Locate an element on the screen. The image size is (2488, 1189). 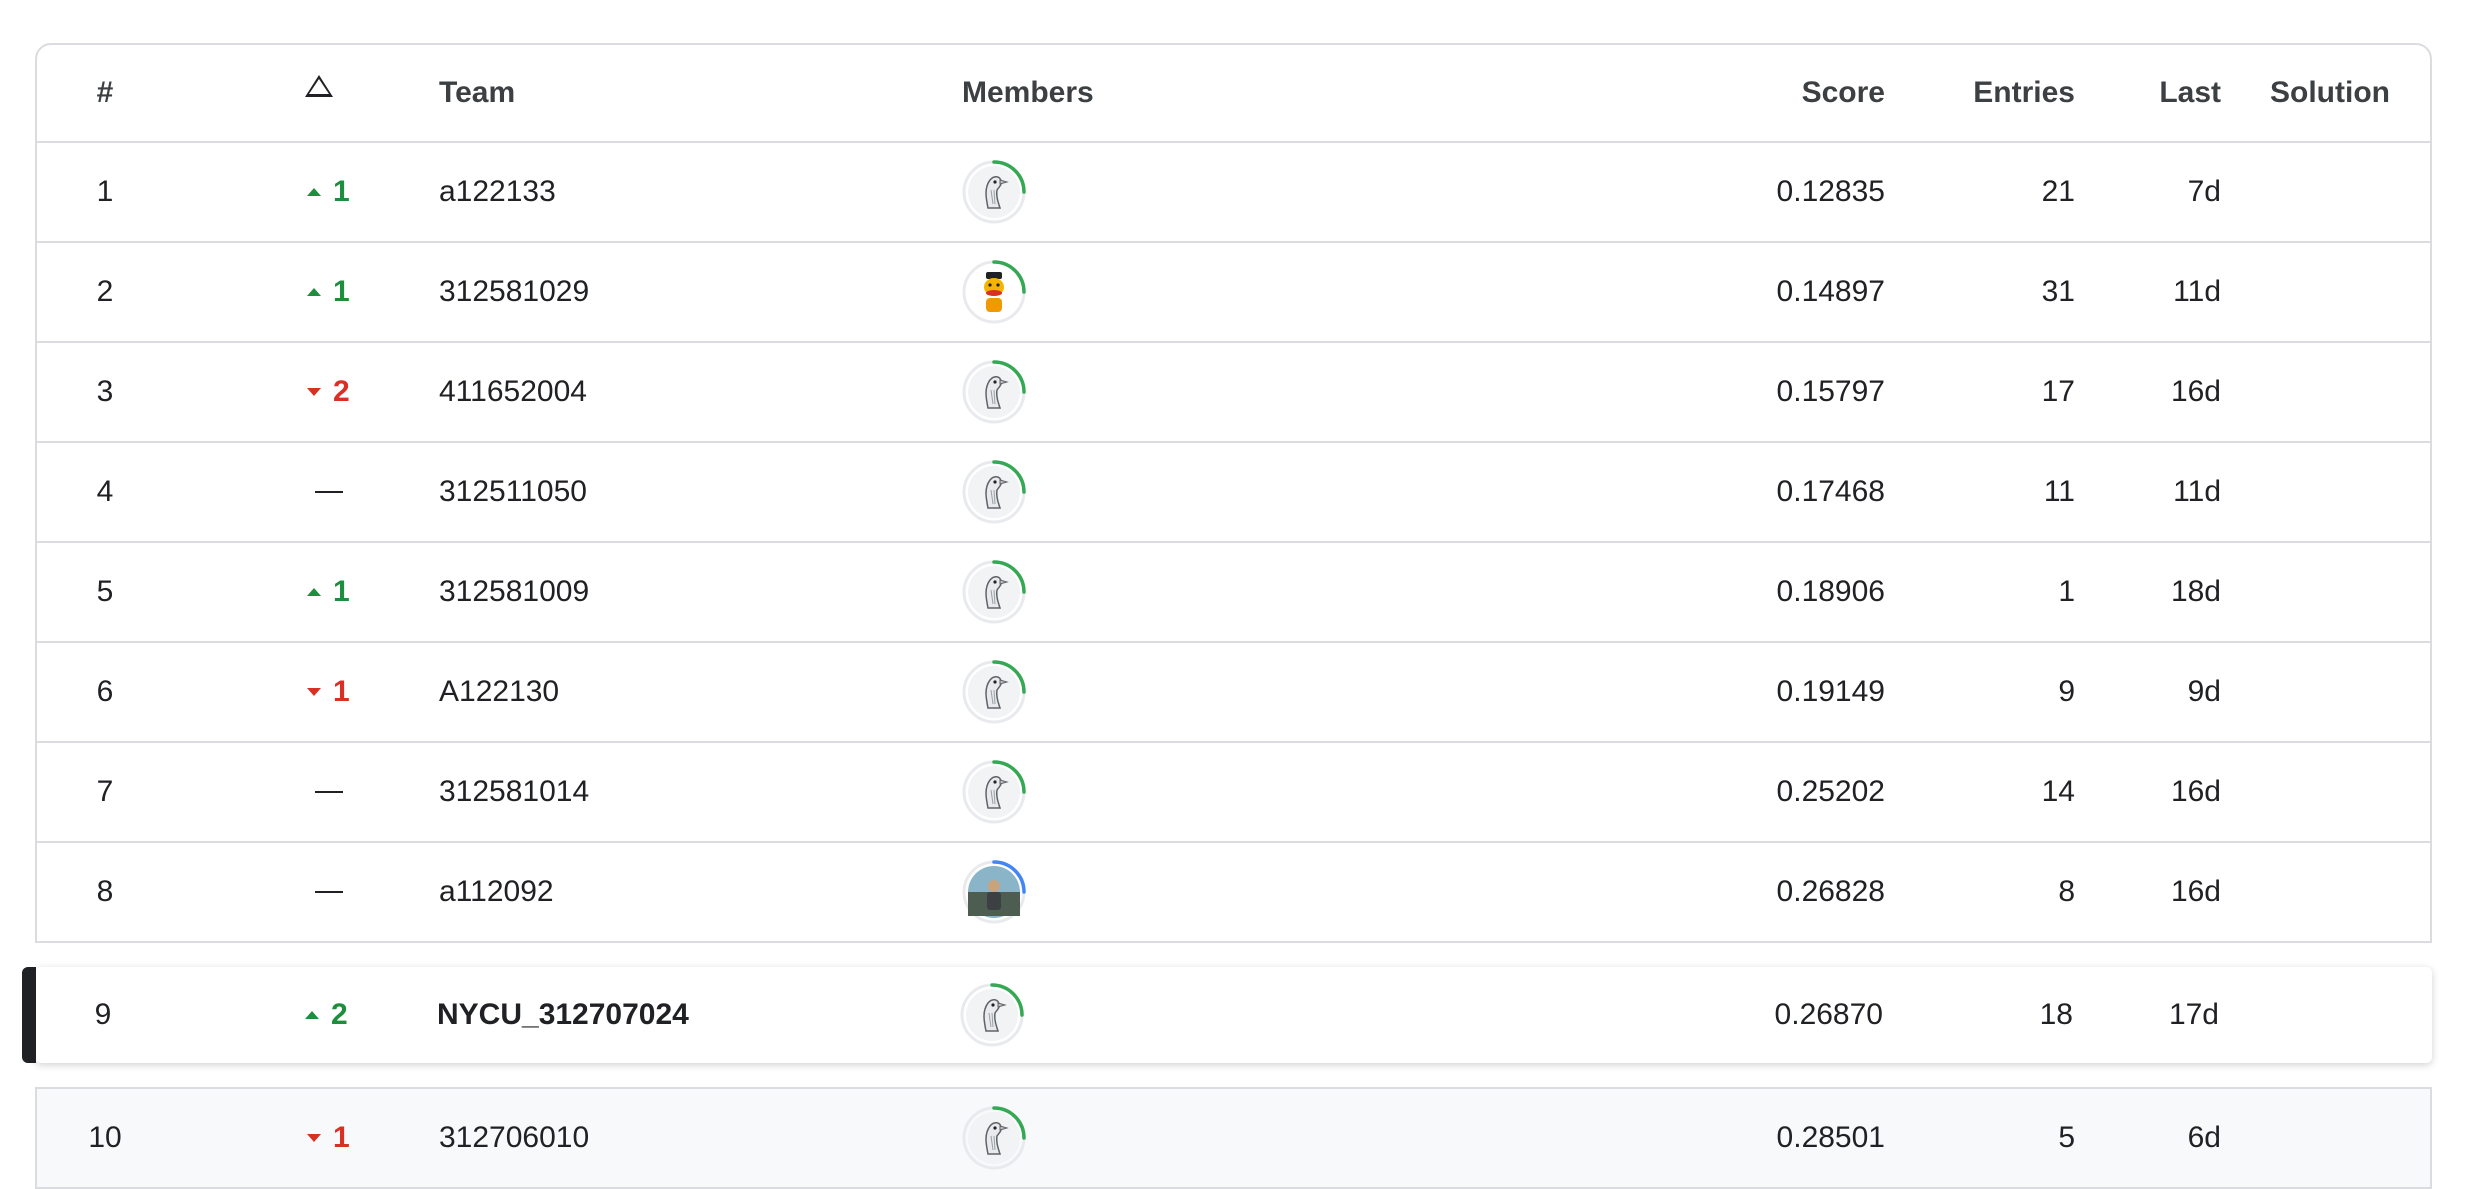
header-score: Score is located at coordinates (1711, 93).